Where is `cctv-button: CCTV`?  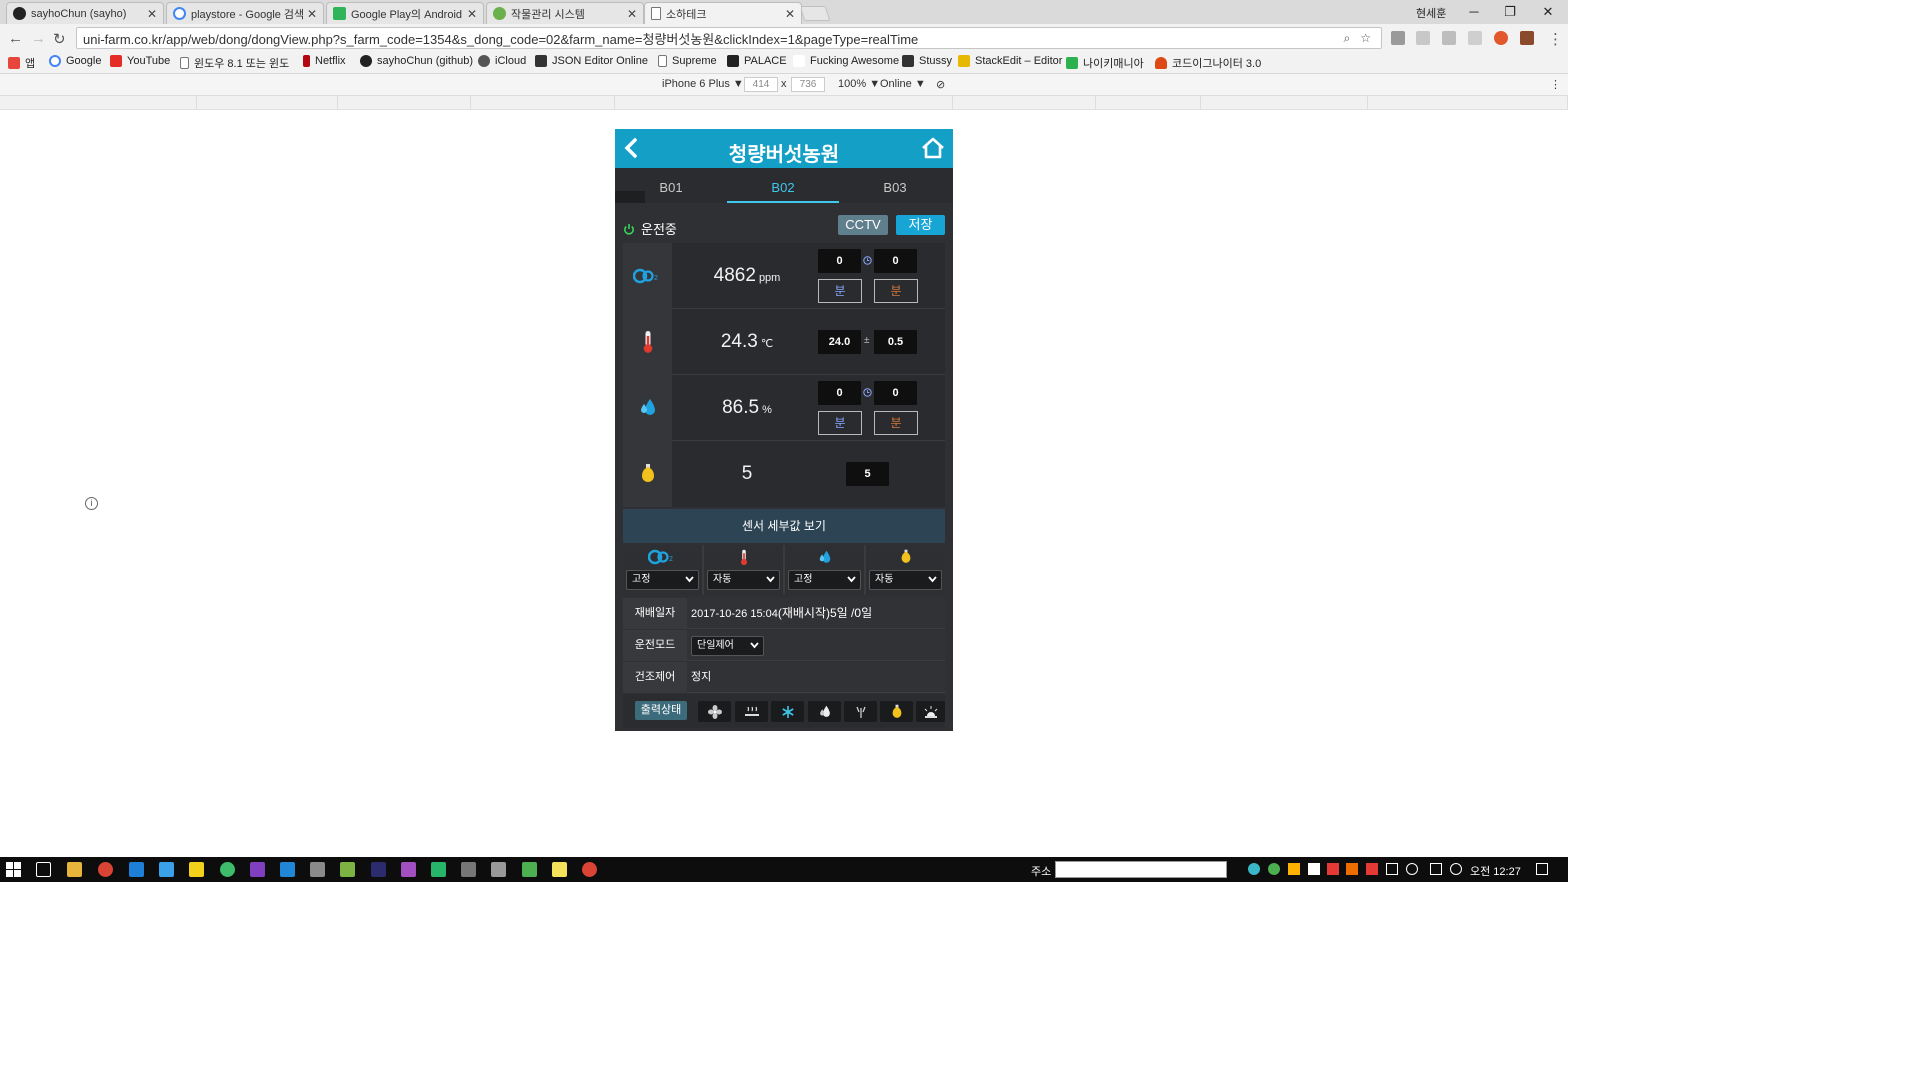
cctv-button: CCTV is located at coordinates (863, 225).